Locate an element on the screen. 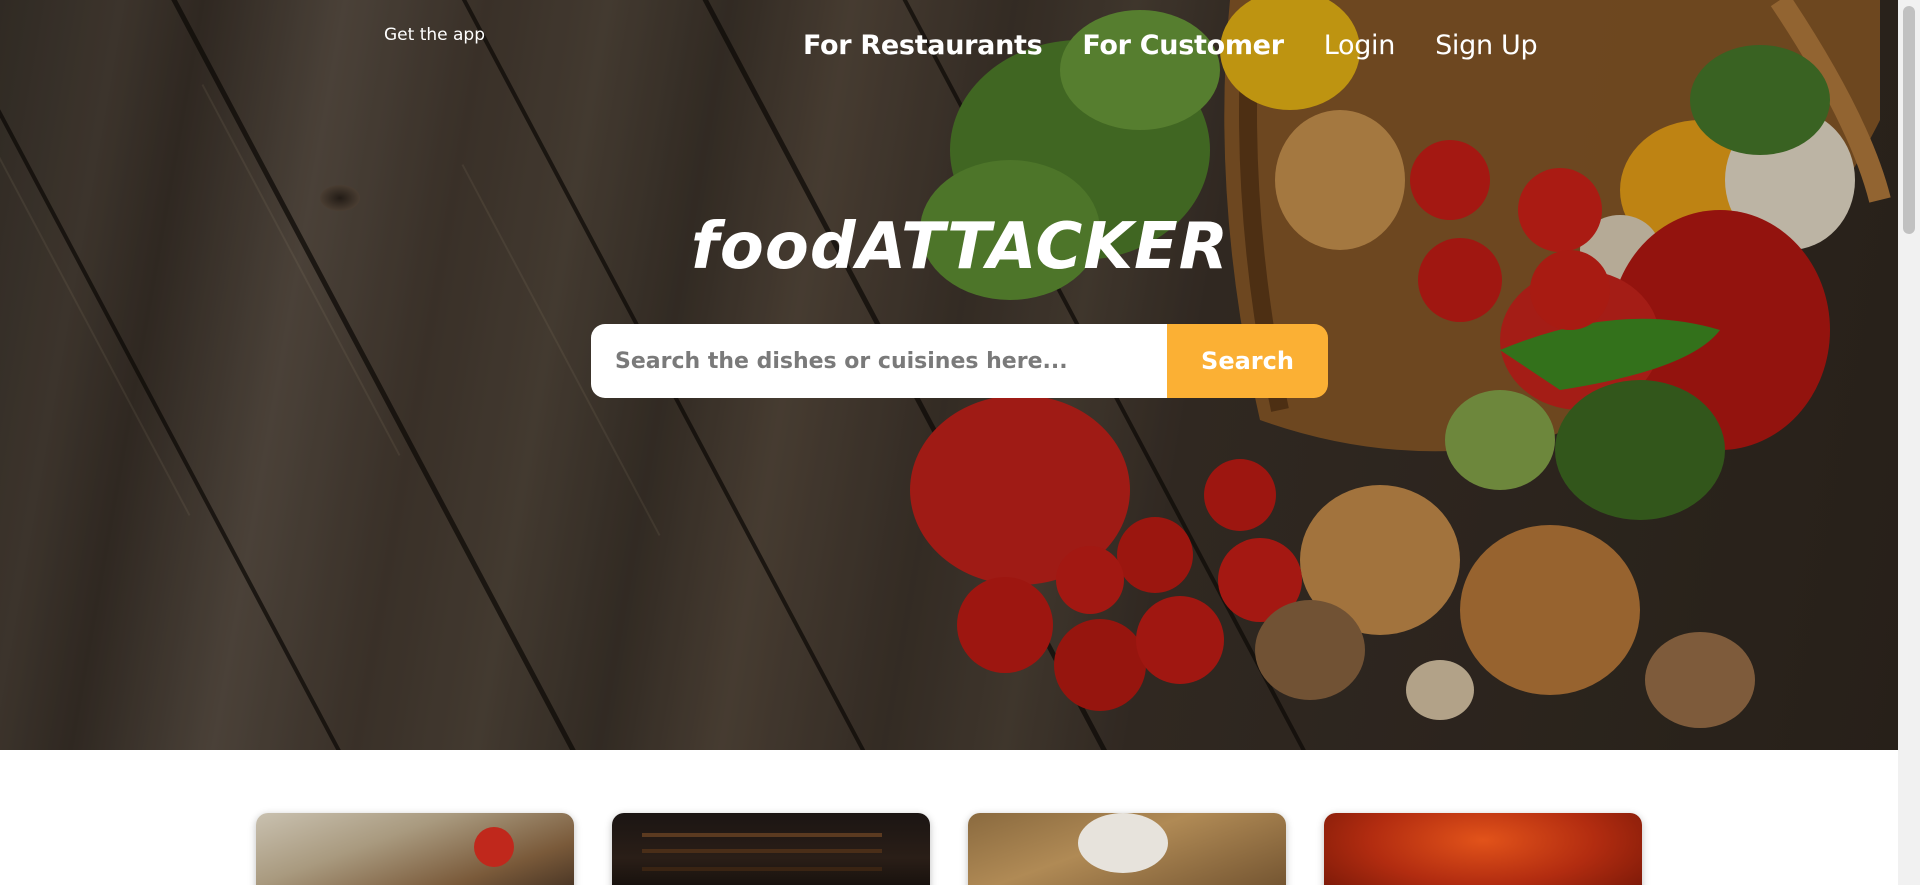 Image resolution: width=1920 pixels, height=885 pixels. category-card-nightlife is located at coordinates (1483, 849).